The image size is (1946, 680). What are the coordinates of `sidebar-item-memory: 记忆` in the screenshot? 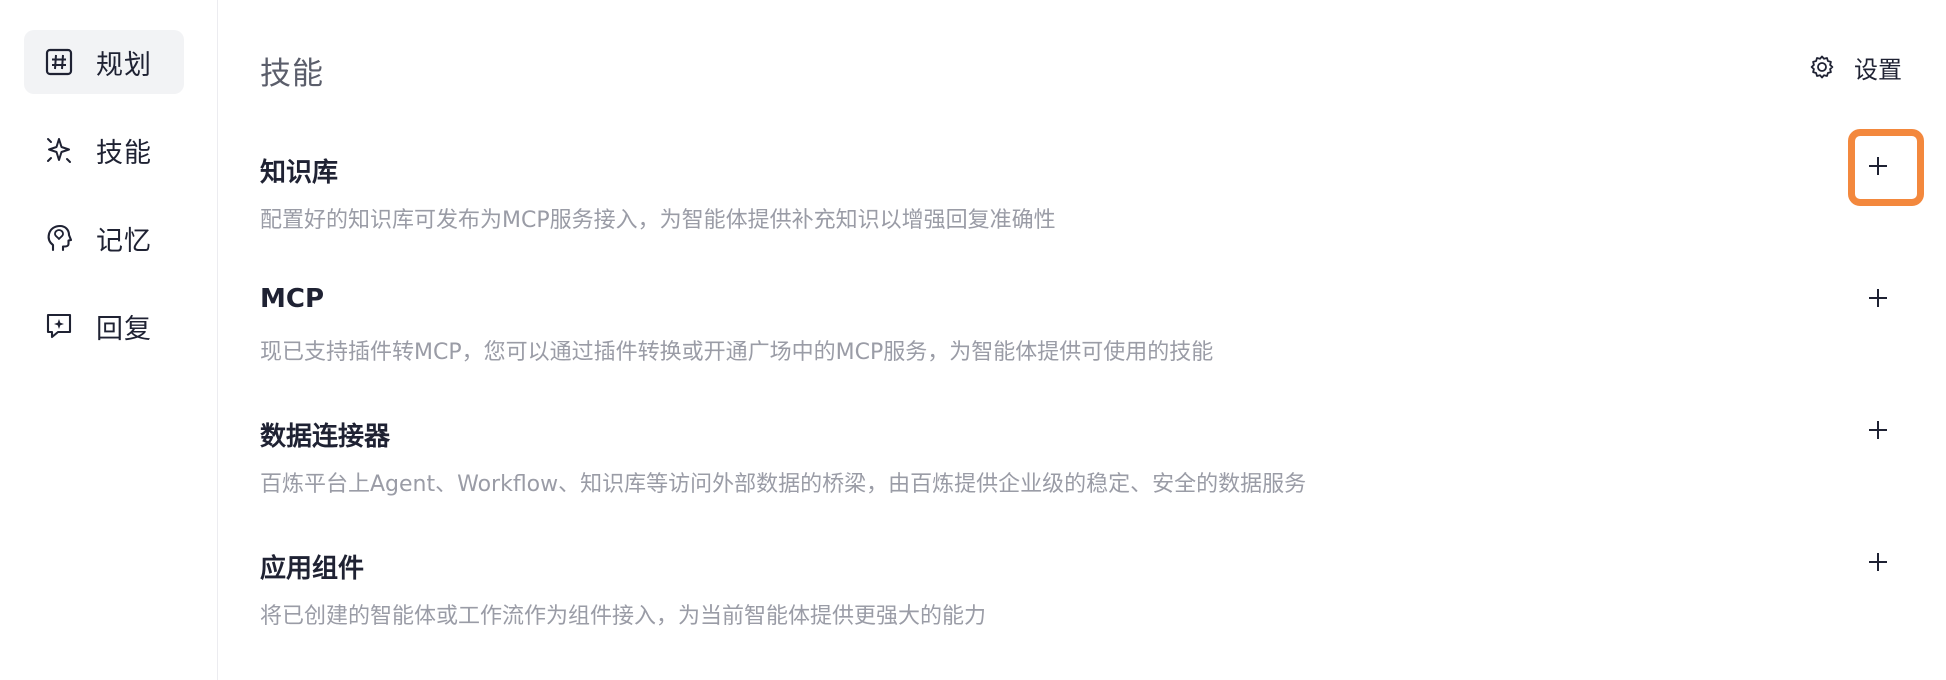 It's located at (104, 238).